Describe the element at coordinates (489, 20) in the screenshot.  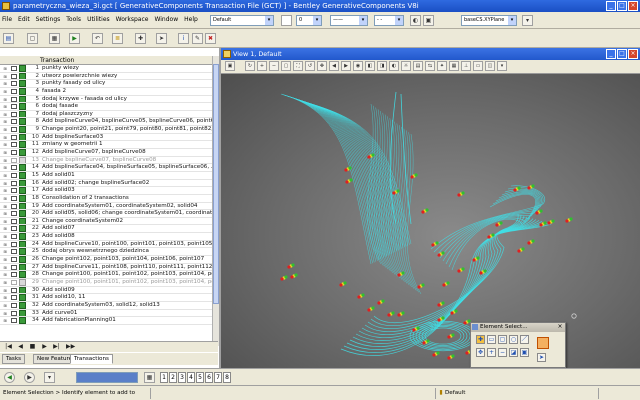
I see `plane-combo: baseCS.XYPlane ▾` at that location.